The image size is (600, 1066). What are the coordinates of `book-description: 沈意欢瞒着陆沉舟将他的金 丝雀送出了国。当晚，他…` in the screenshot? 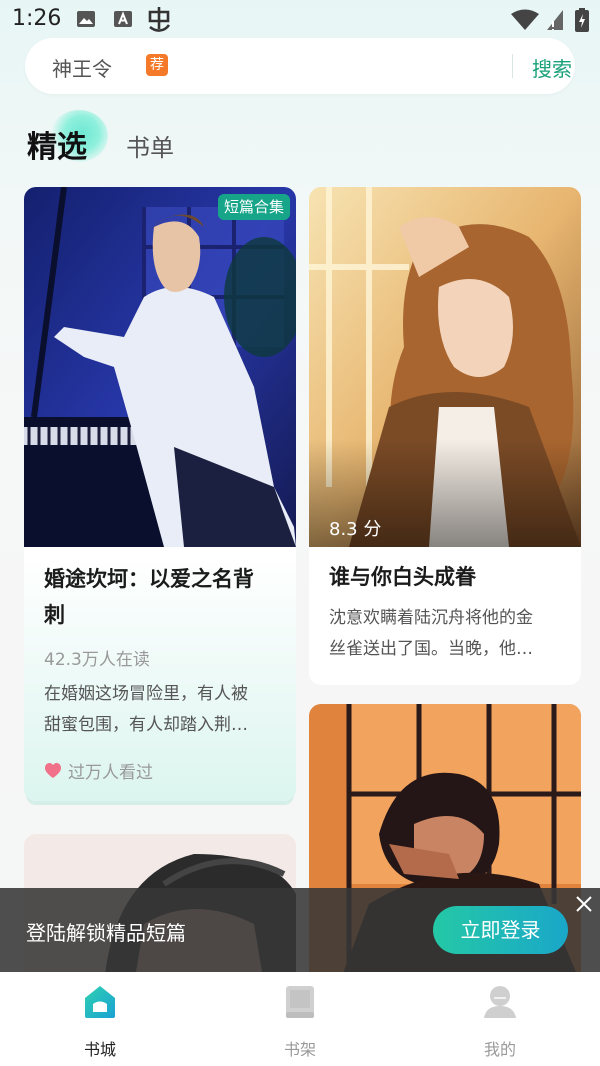 It's located at (447, 634).